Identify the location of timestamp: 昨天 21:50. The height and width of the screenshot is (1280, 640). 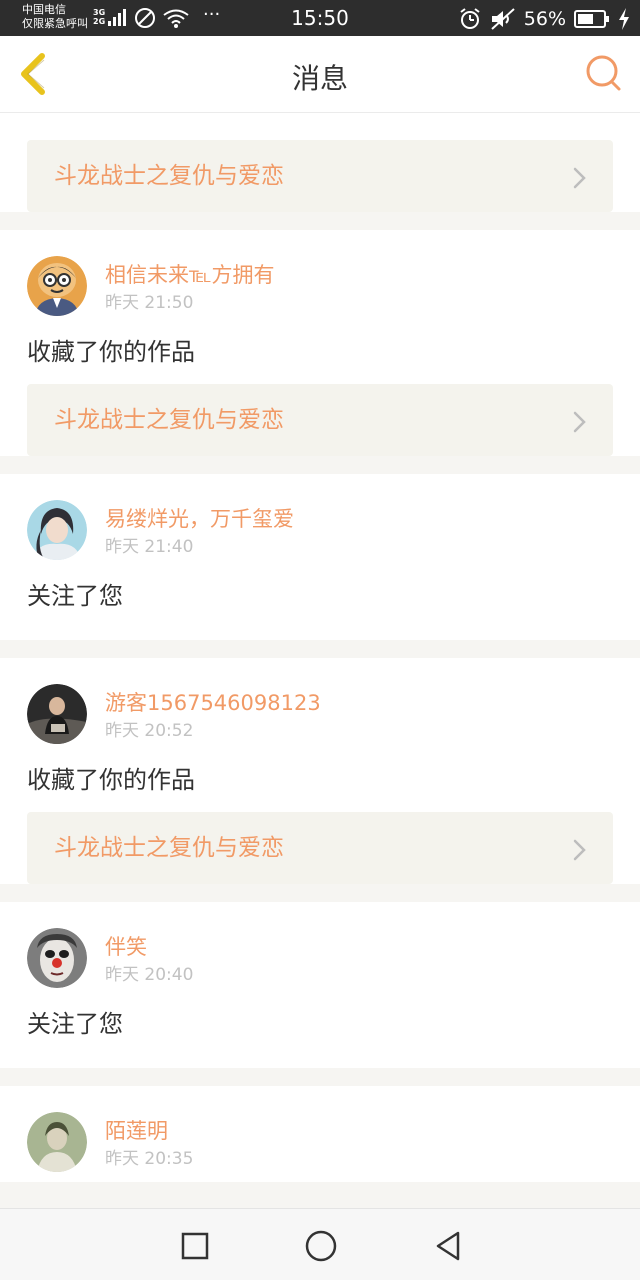
(149, 303).